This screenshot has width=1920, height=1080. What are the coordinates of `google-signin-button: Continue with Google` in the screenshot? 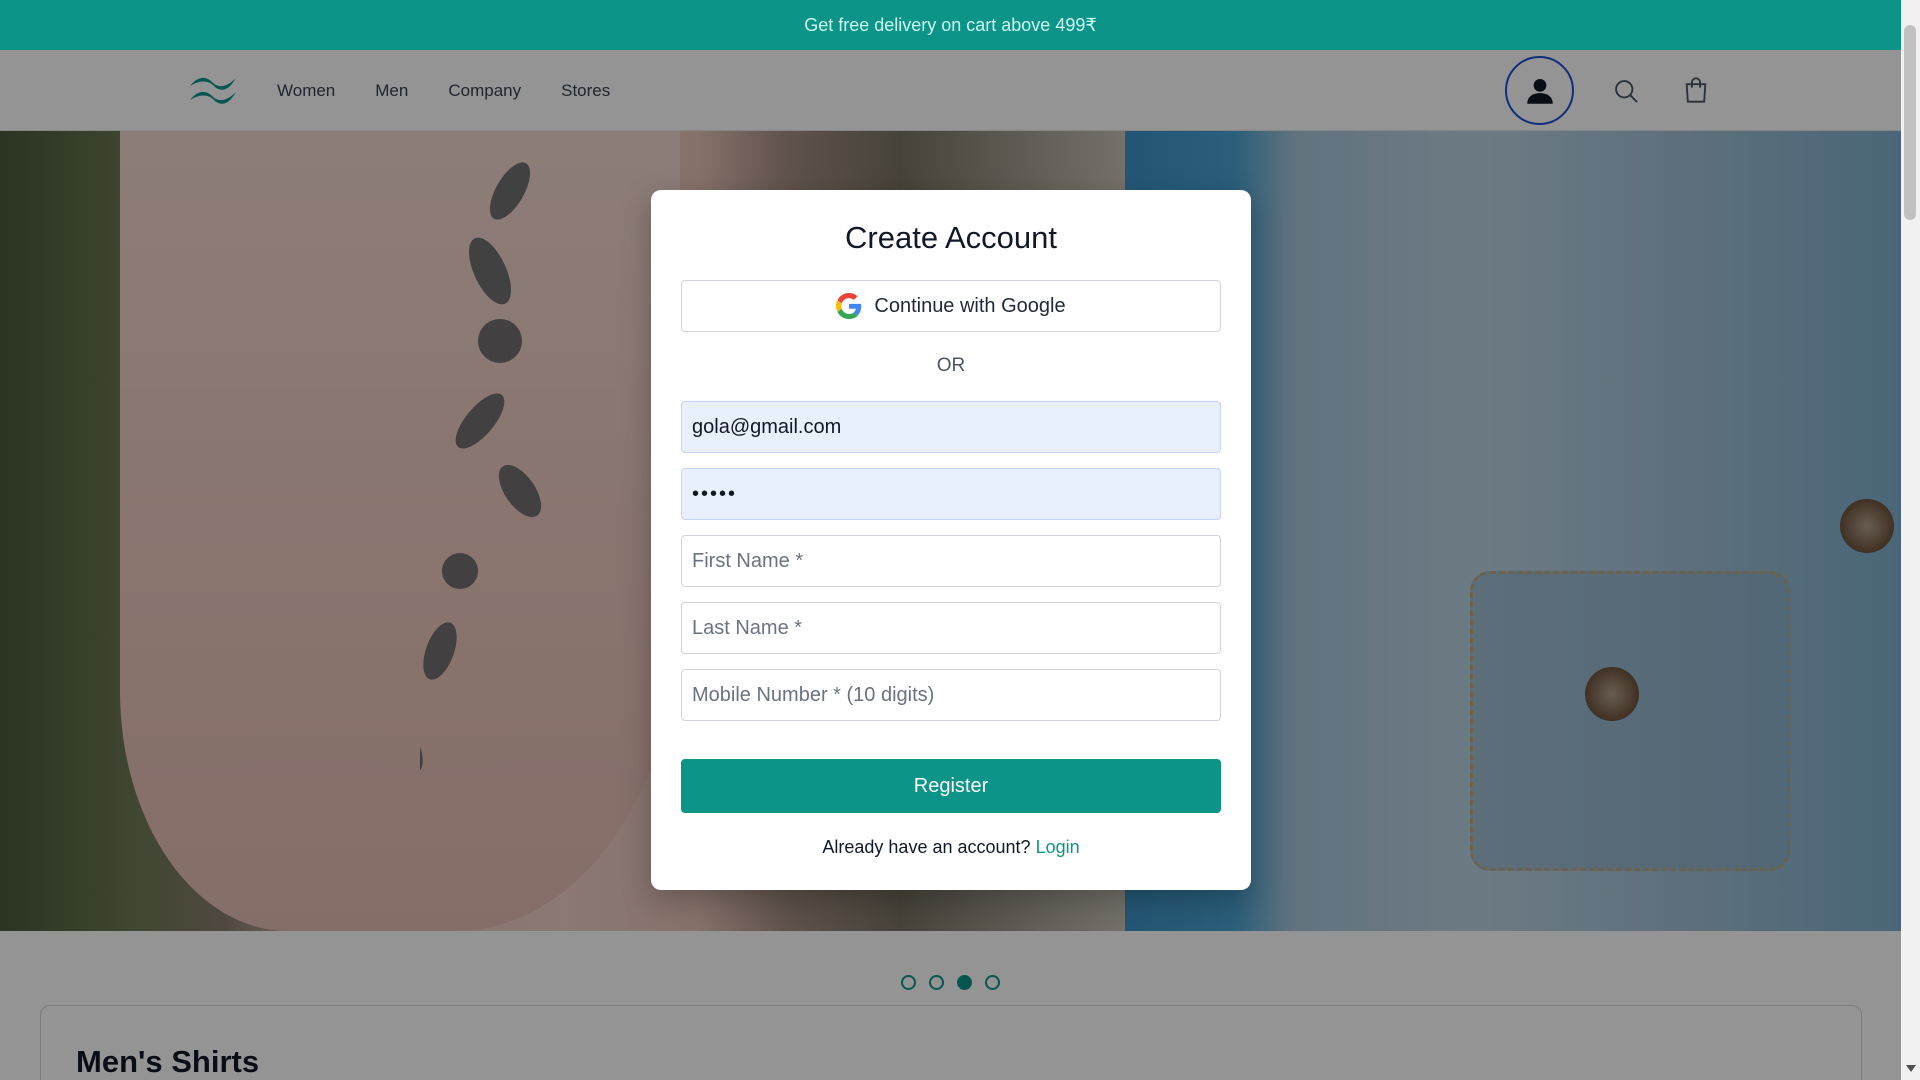 It's located at (951, 306).